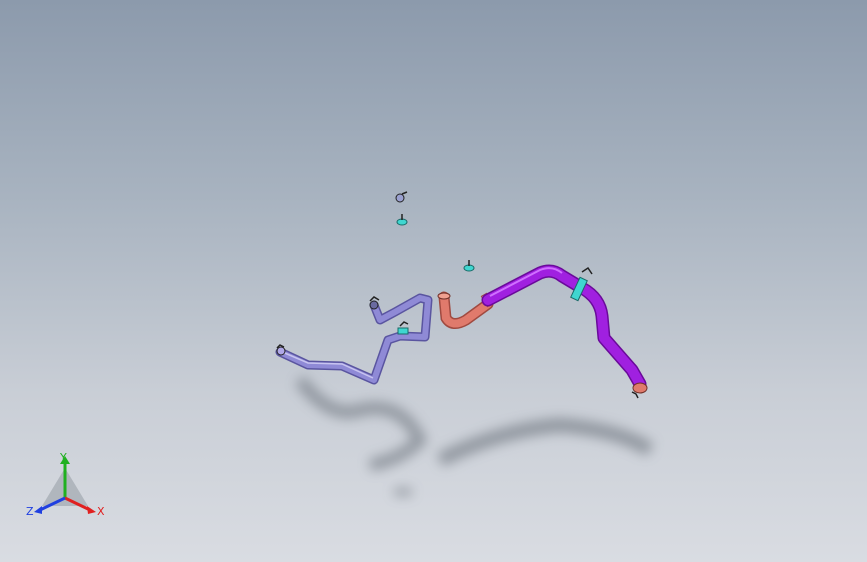 The image size is (867, 562). Describe the element at coordinates (564, 329) in the screenshot. I see `hose-main-purple` at that location.